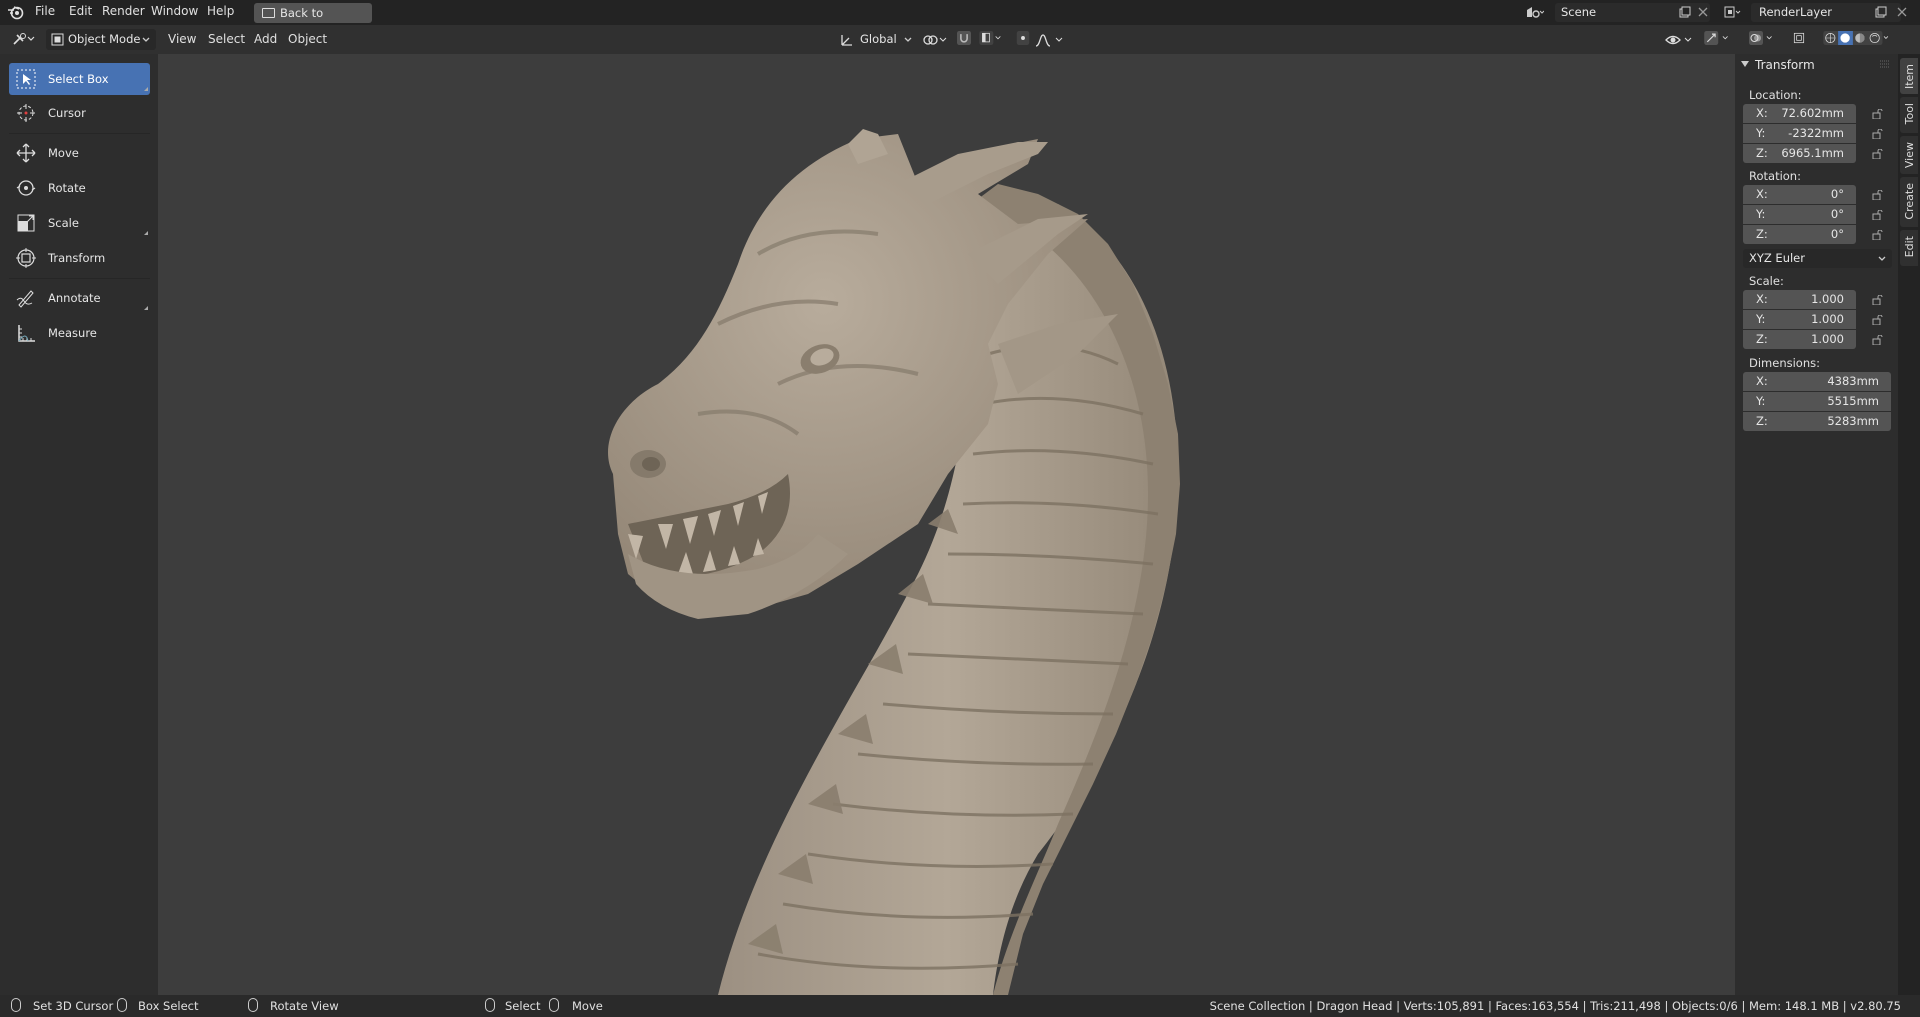  What do you see at coordinates (123, 11) in the screenshot?
I see `menu-render: Render` at bounding box center [123, 11].